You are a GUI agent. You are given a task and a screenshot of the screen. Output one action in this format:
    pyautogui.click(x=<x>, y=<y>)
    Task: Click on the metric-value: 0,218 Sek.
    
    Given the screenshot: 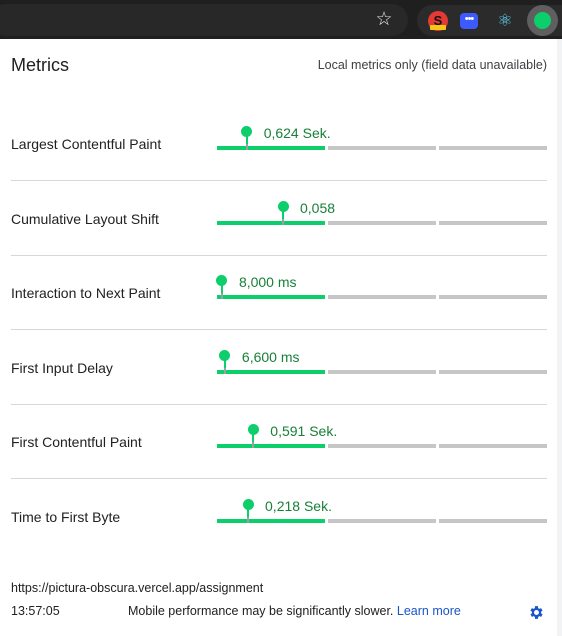 What is the action you would take?
    pyautogui.click(x=298, y=505)
    